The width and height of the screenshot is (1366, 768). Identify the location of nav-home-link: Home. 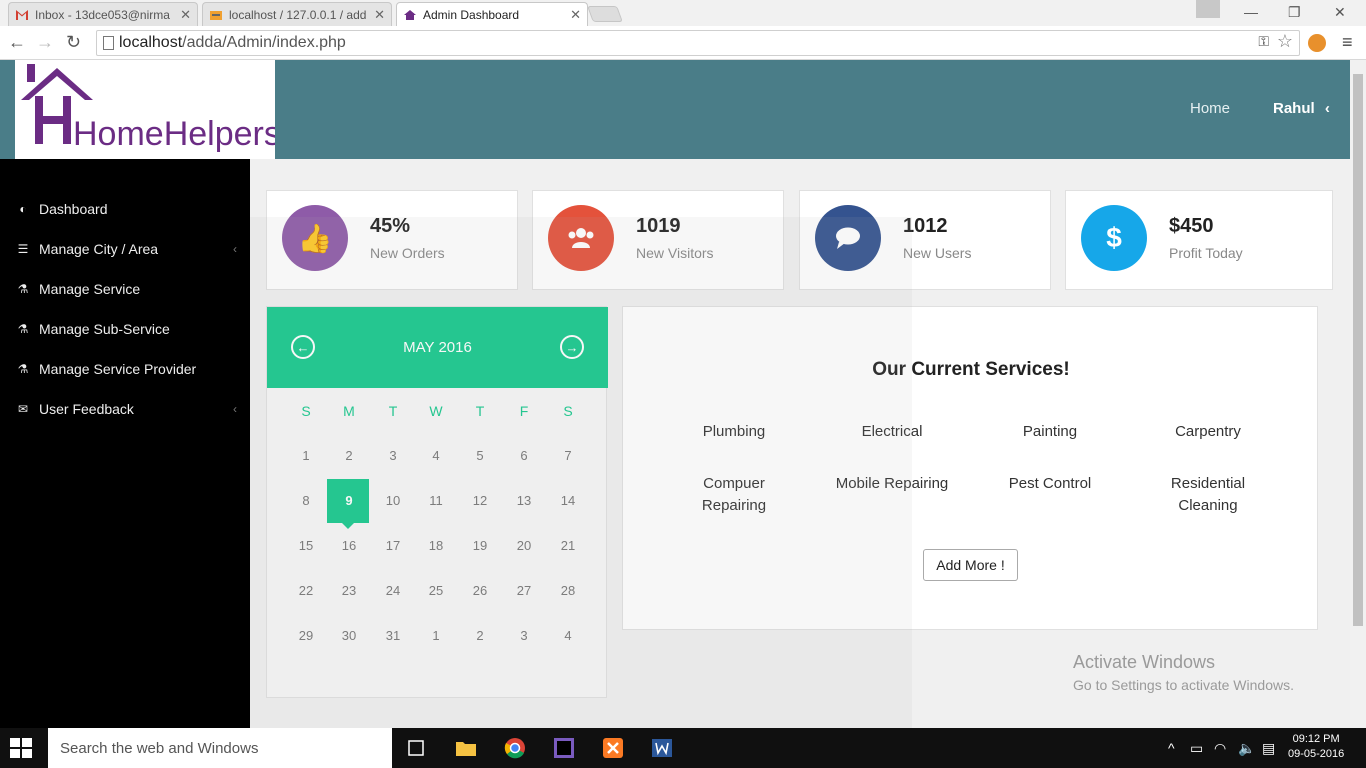
(1210, 108).